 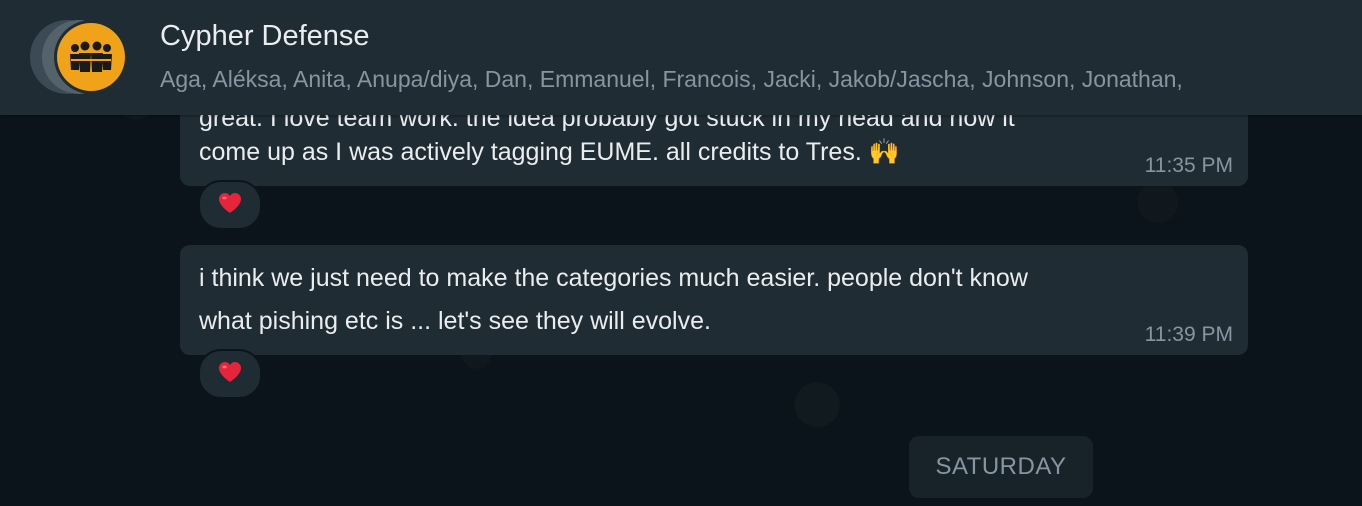 What do you see at coordinates (1188, 165) in the screenshot?
I see `message-time: 11:35 PM` at bounding box center [1188, 165].